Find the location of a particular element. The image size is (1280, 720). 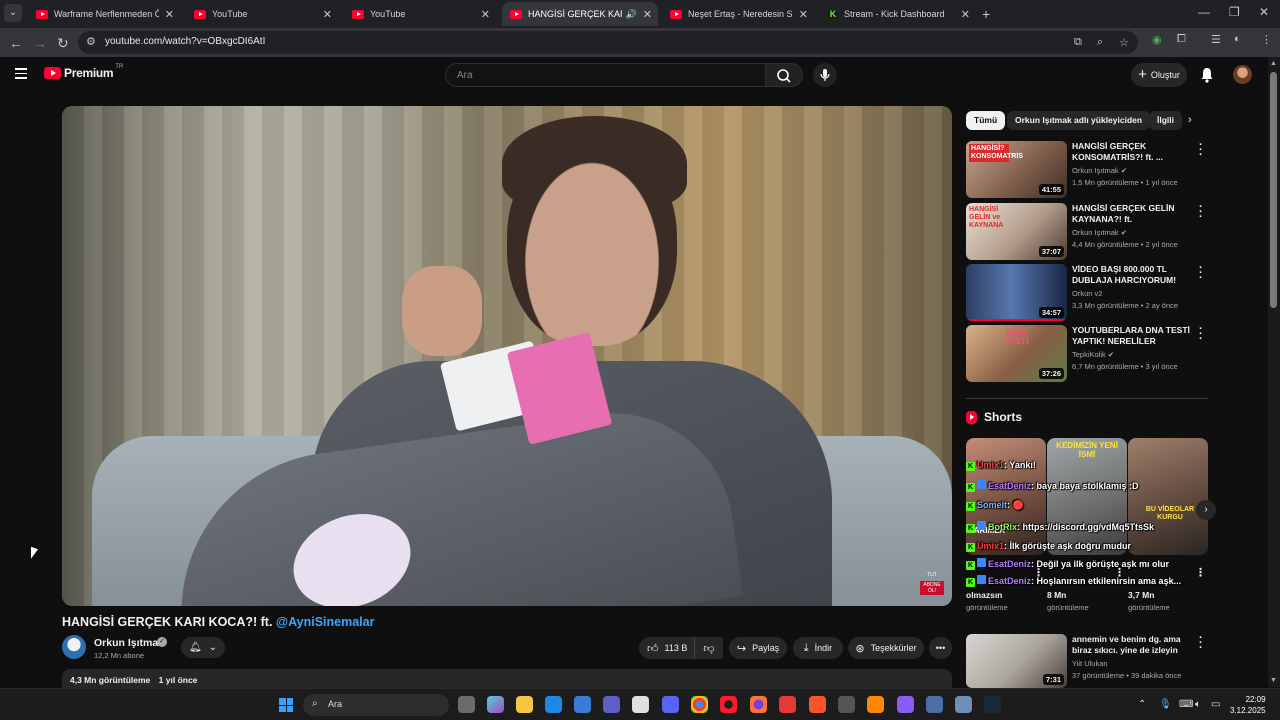

taskbar-clock: 22:09 3.12.2025 is located at coordinates (1248, 705).